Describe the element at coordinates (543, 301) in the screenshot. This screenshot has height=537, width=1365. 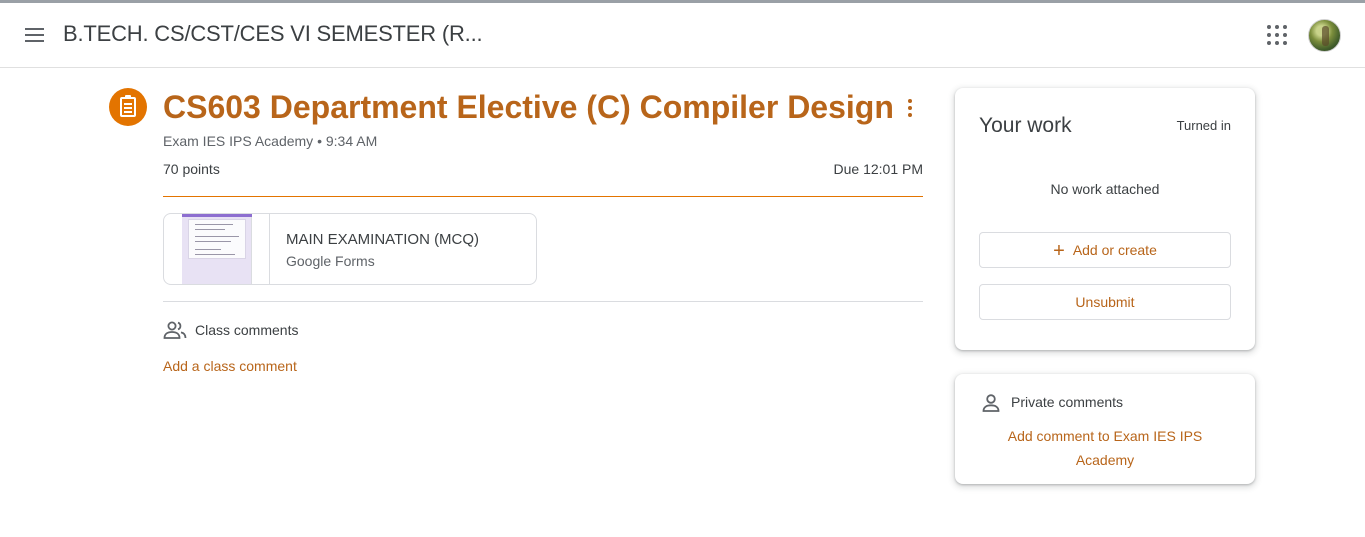
I see `comments-divider` at that location.